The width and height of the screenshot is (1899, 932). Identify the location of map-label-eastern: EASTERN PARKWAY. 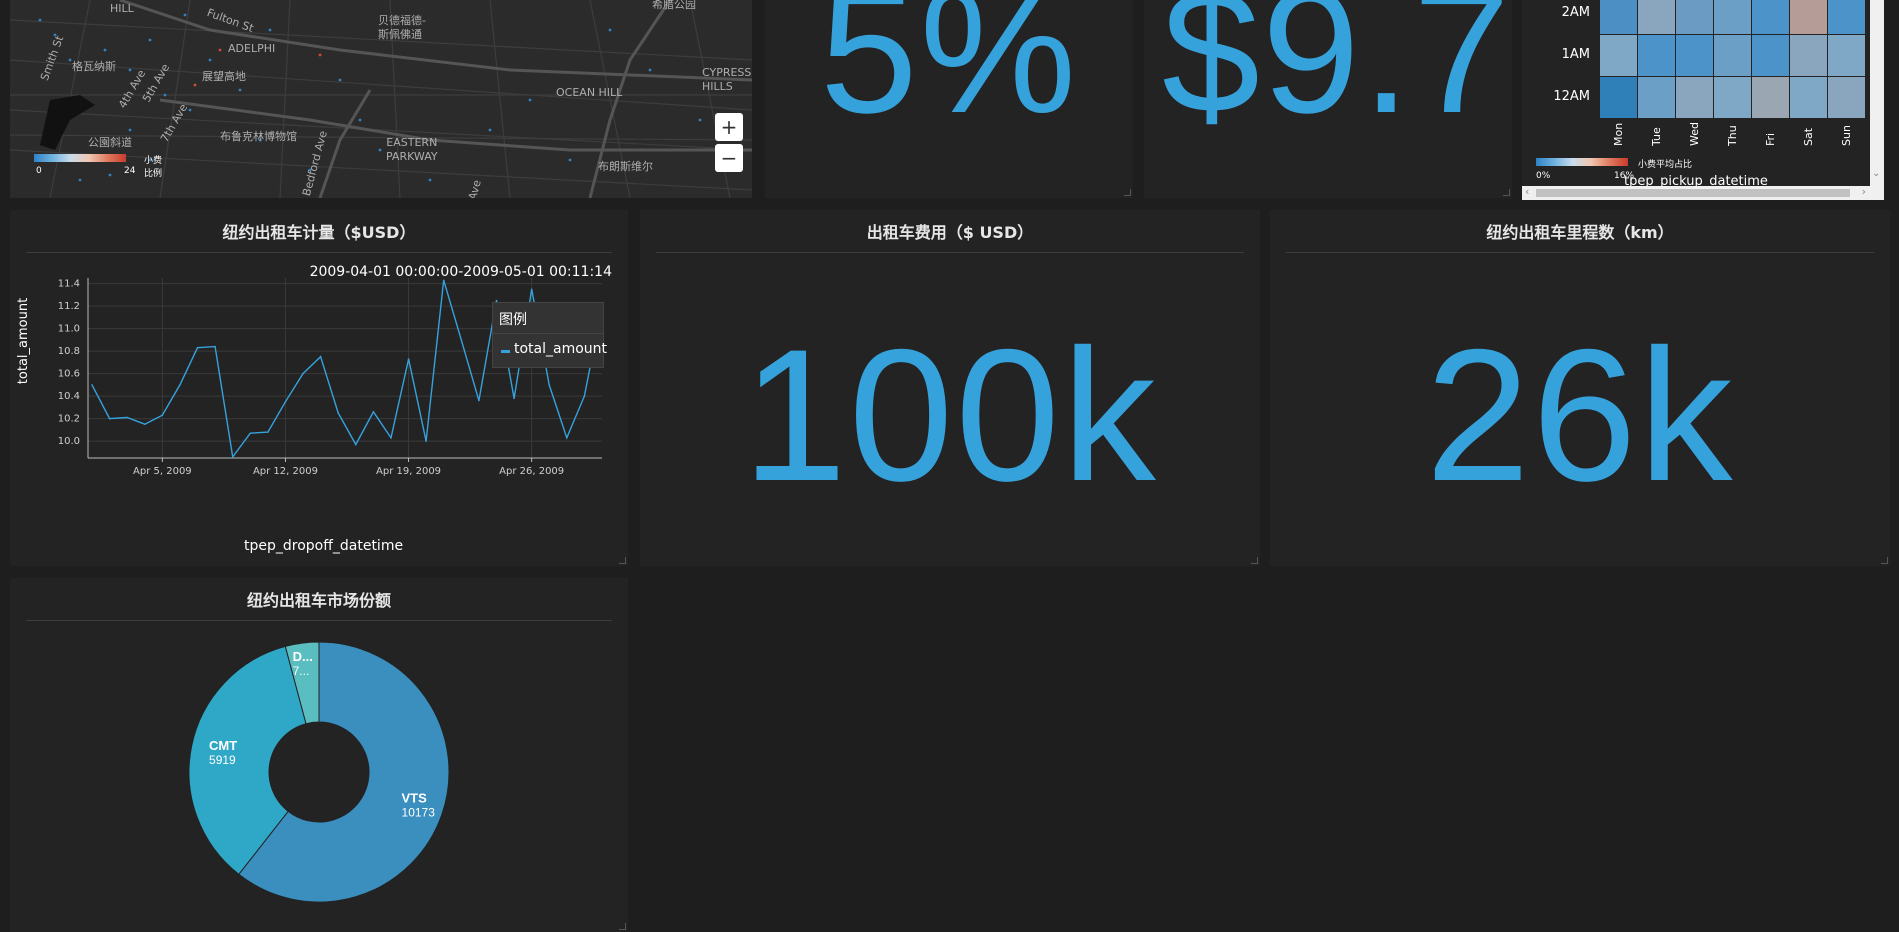
(412, 149).